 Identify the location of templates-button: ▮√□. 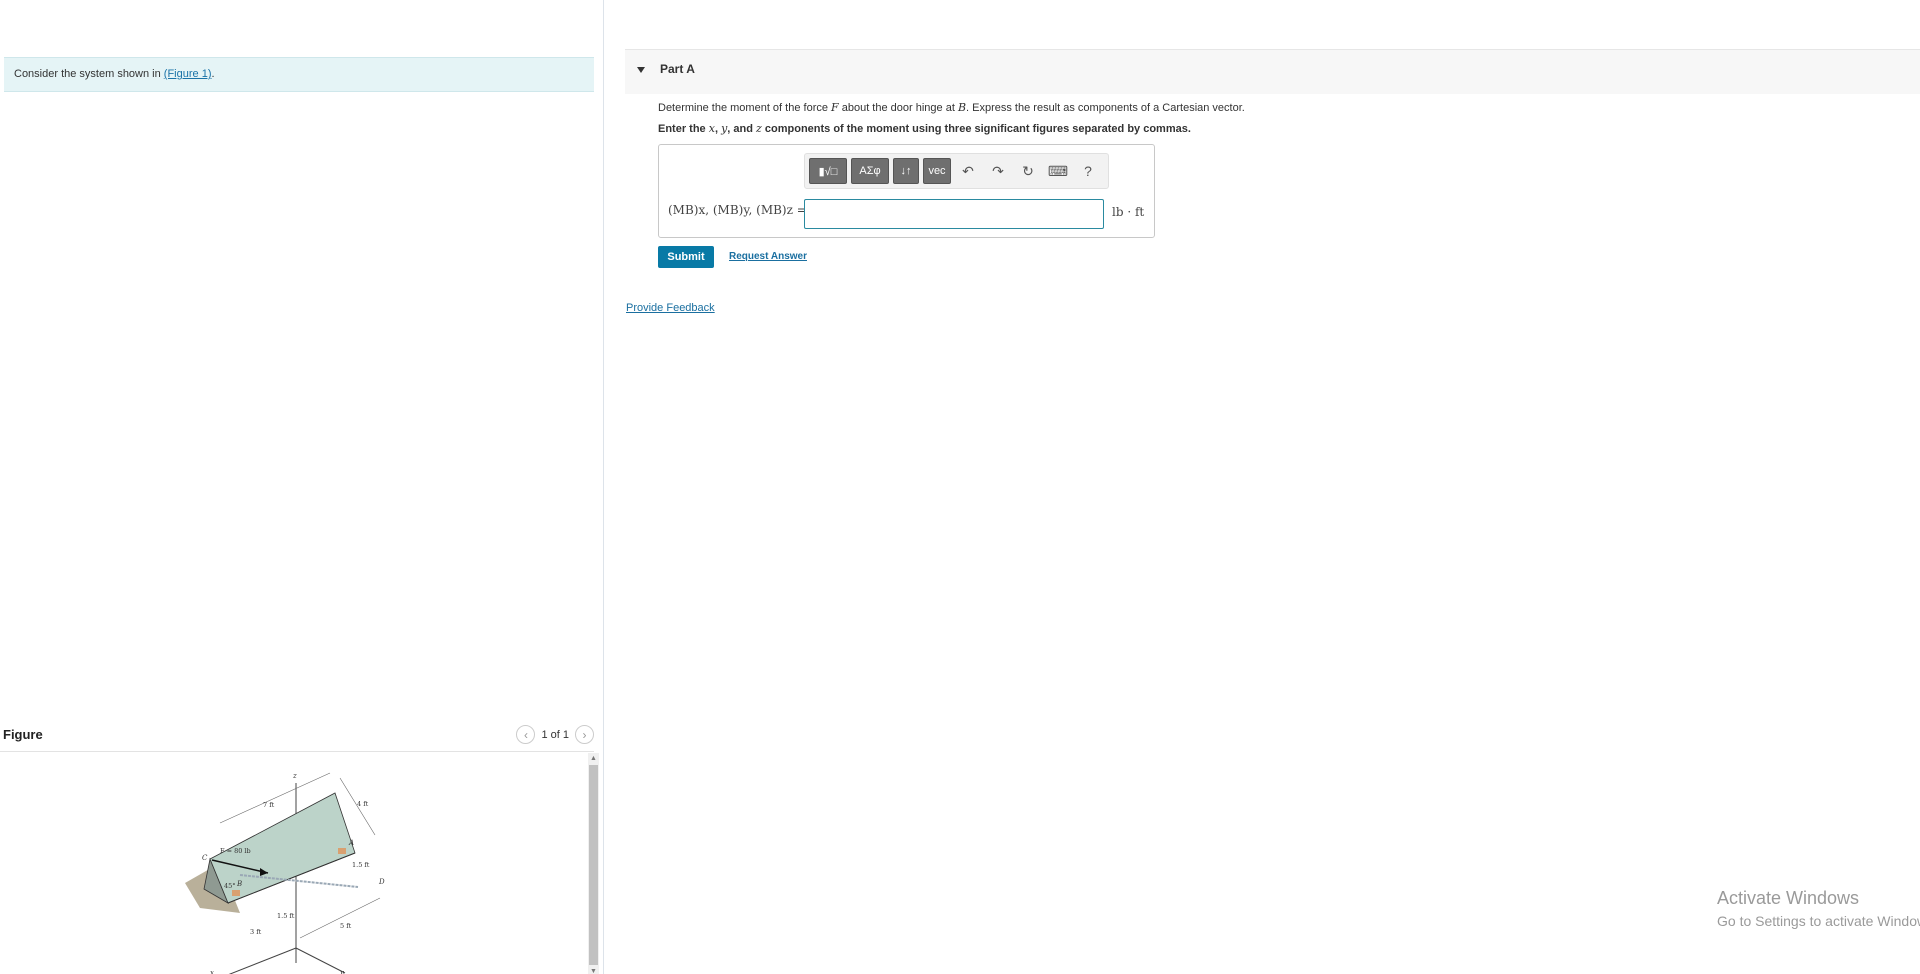
(828, 171).